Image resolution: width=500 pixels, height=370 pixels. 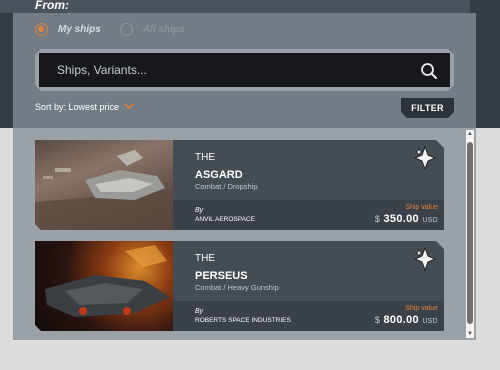 I want to click on radio-my-ships-label: My ships, so click(x=79, y=29).